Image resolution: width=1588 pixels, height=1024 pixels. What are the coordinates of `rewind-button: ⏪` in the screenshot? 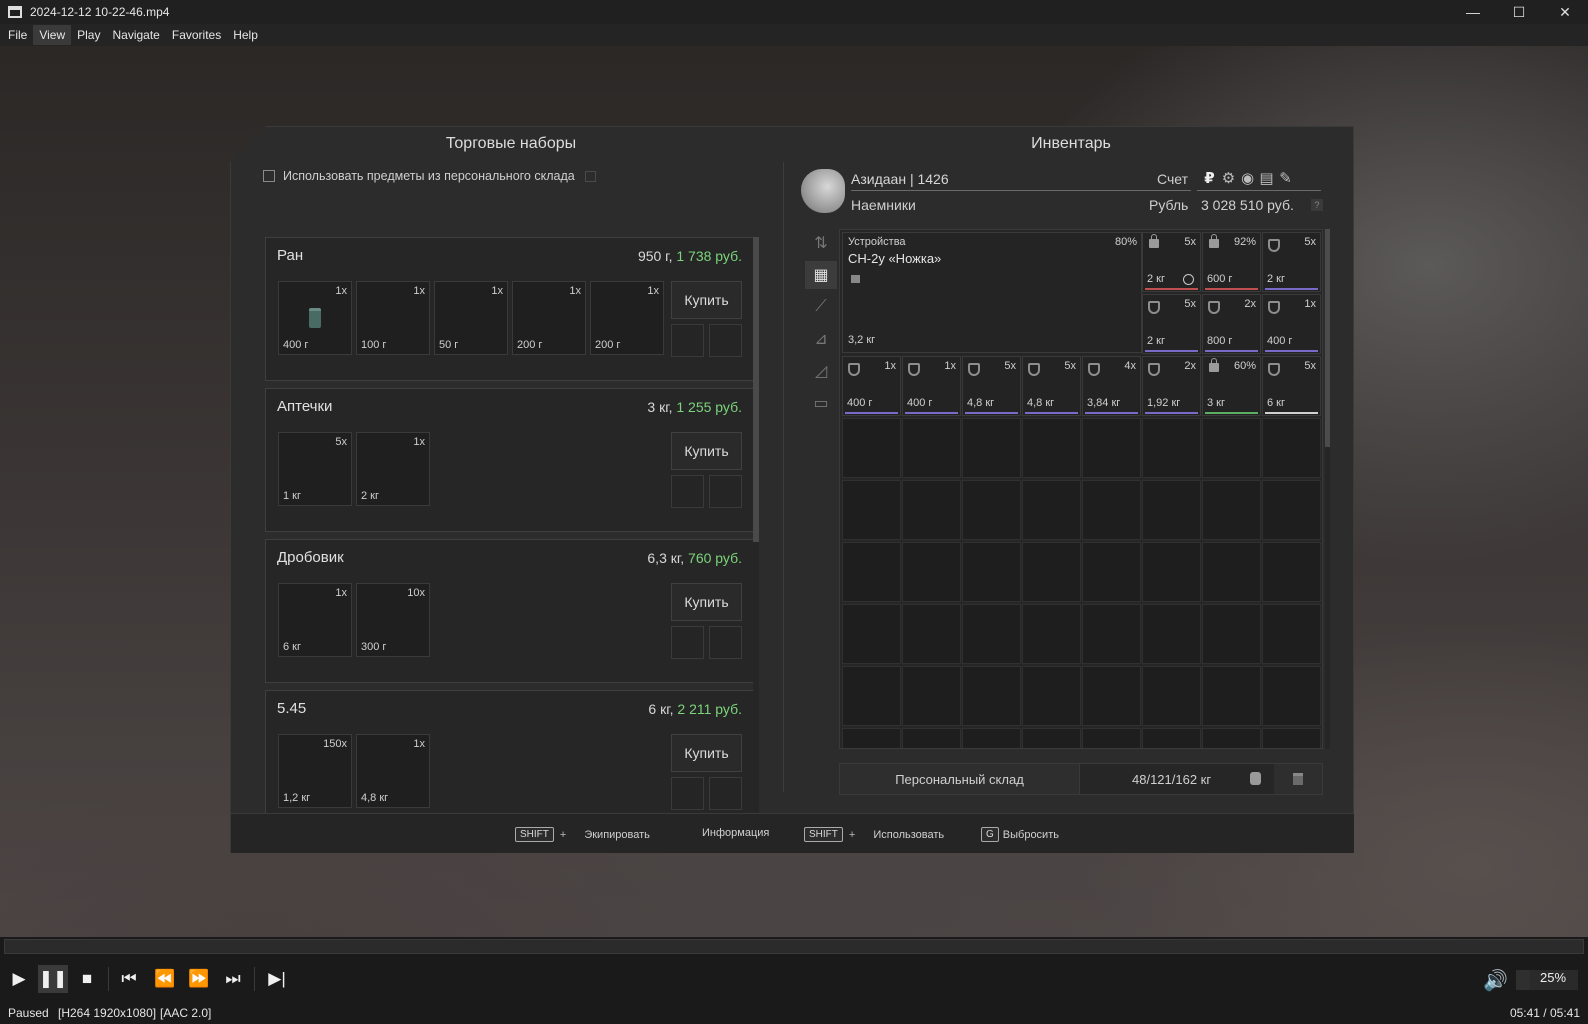 It's located at (165, 979).